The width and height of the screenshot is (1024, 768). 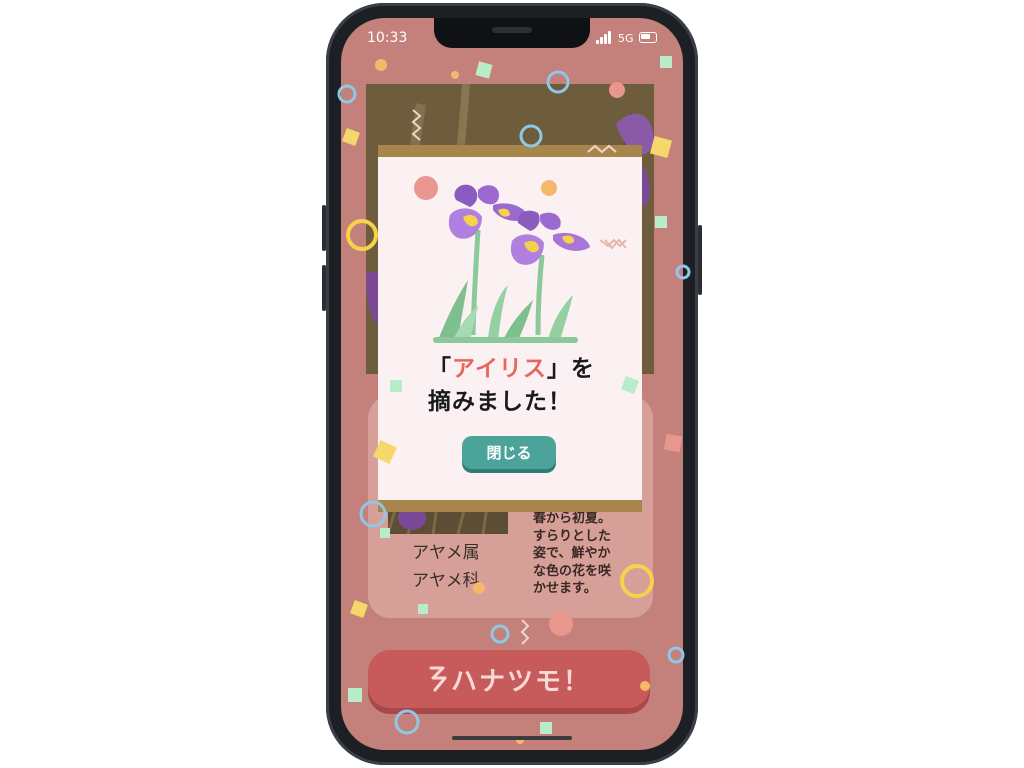 I want to click on modal-title: 「アイリス」を 摘みました！, so click(x=523, y=386).